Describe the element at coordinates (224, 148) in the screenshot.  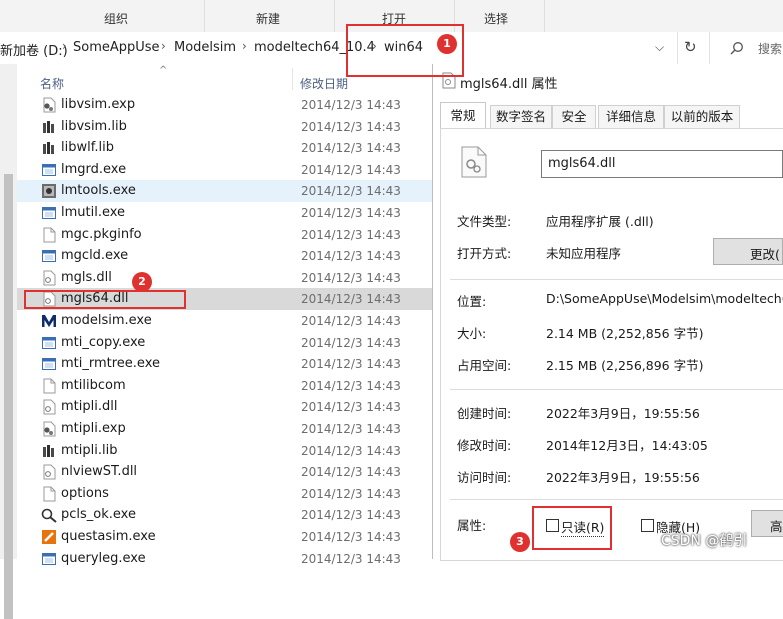
I see `file-row: libwlf.lib 2014/12/3 14:43` at that location.